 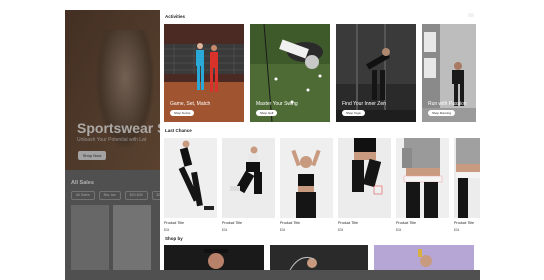 I want to click on tennis-photo, so click(x=204, y=73).